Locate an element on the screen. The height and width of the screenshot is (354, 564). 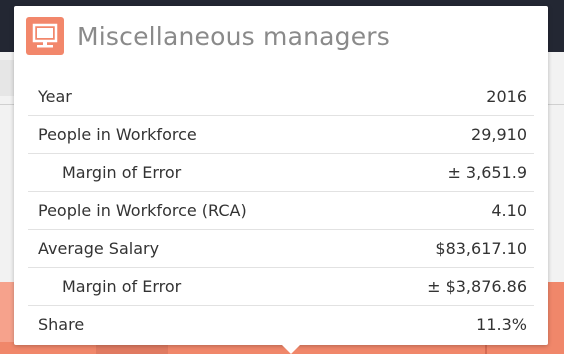
stat-value: 4.10 is located at coordinates (509, 210).